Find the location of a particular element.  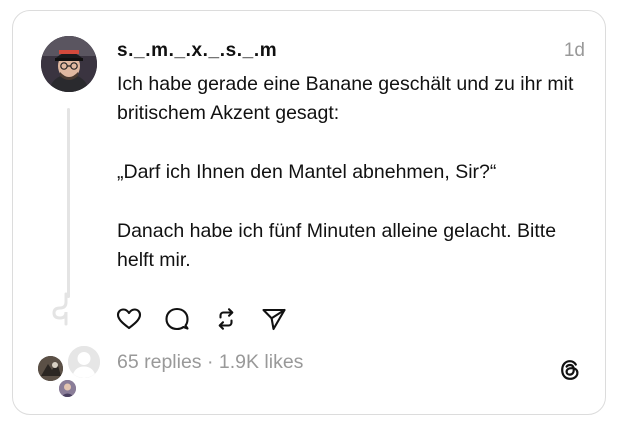

like-button is located at coordinates (129, 319).